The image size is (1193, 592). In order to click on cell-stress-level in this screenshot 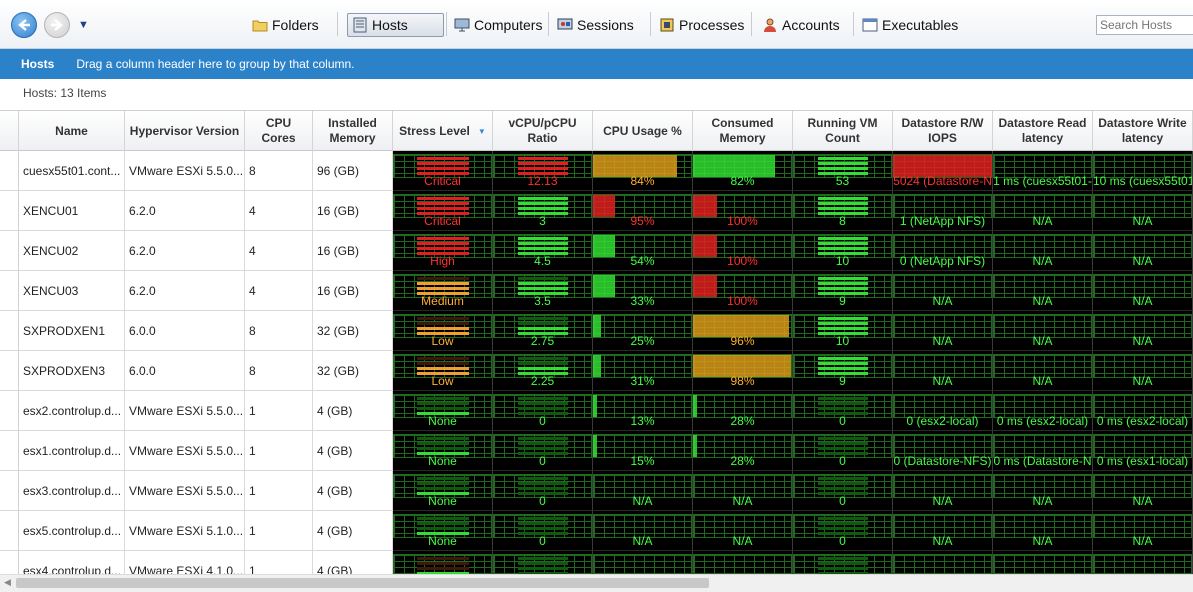, I will do `click(443, 562)`.